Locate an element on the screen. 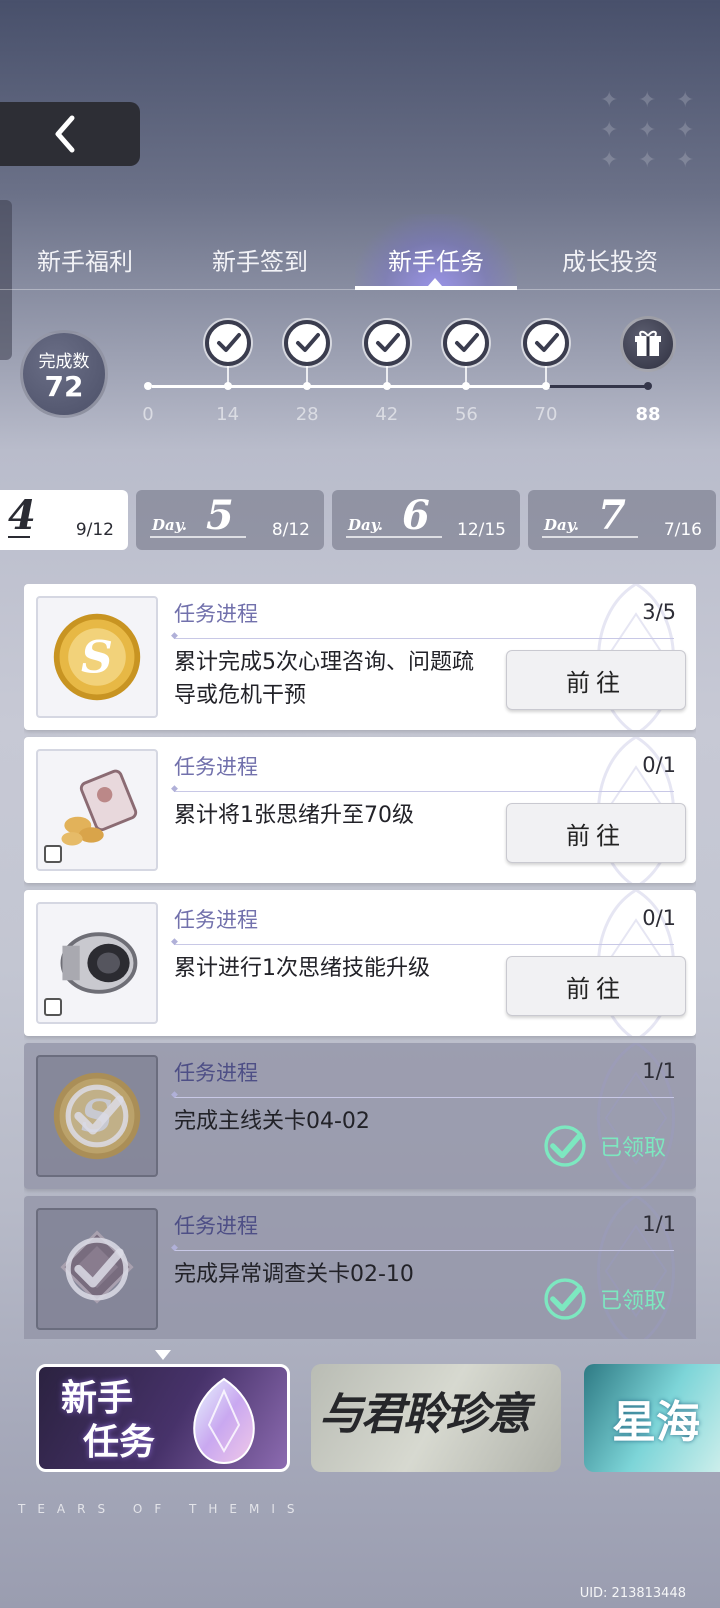 The height and width of the screenshot is (1608, 720). quest-description: 完成异常调查关卡02-10 is located at coordinates (294, 1274).